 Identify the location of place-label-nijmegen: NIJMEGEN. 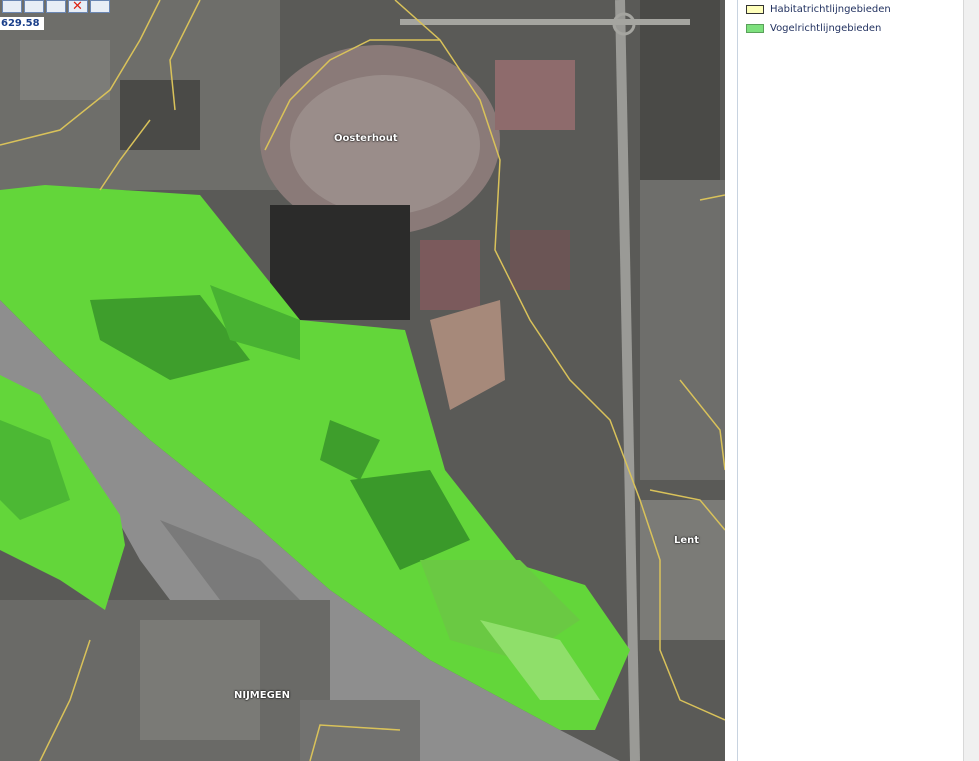
(262, 695).